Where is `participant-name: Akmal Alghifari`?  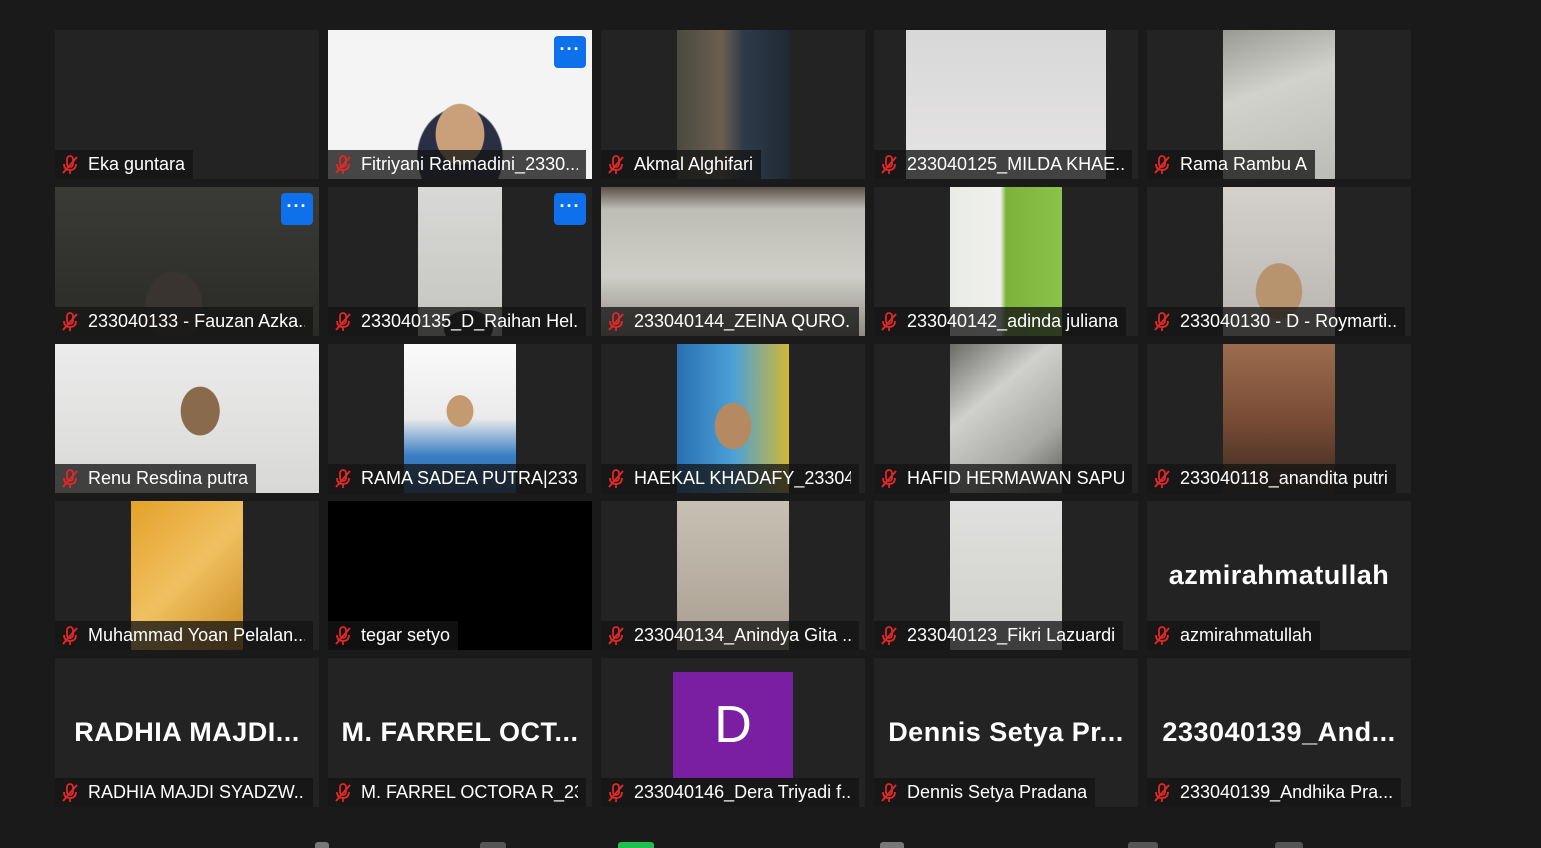 participant-name: Akmal Alghifari is located at coordinates (694, 164).